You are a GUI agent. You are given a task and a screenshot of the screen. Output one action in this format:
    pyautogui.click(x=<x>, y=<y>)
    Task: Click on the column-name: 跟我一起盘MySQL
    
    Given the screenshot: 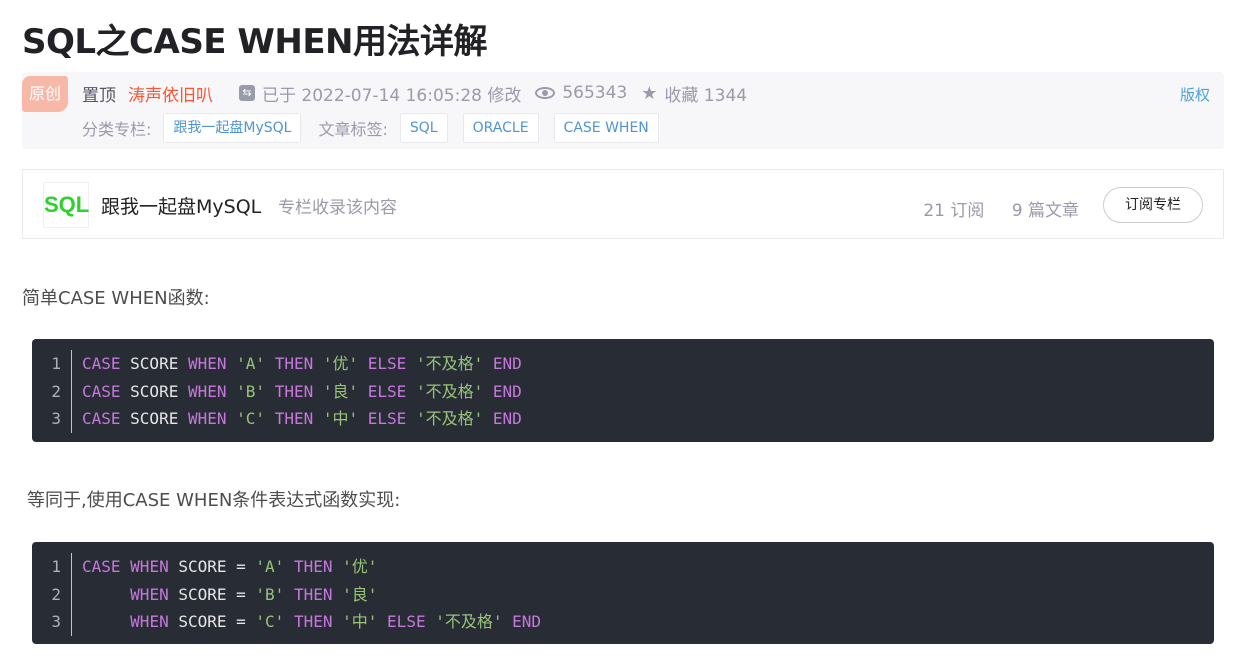 What is the action you would take?
    pyautogui.click(x=181, y=205)
    